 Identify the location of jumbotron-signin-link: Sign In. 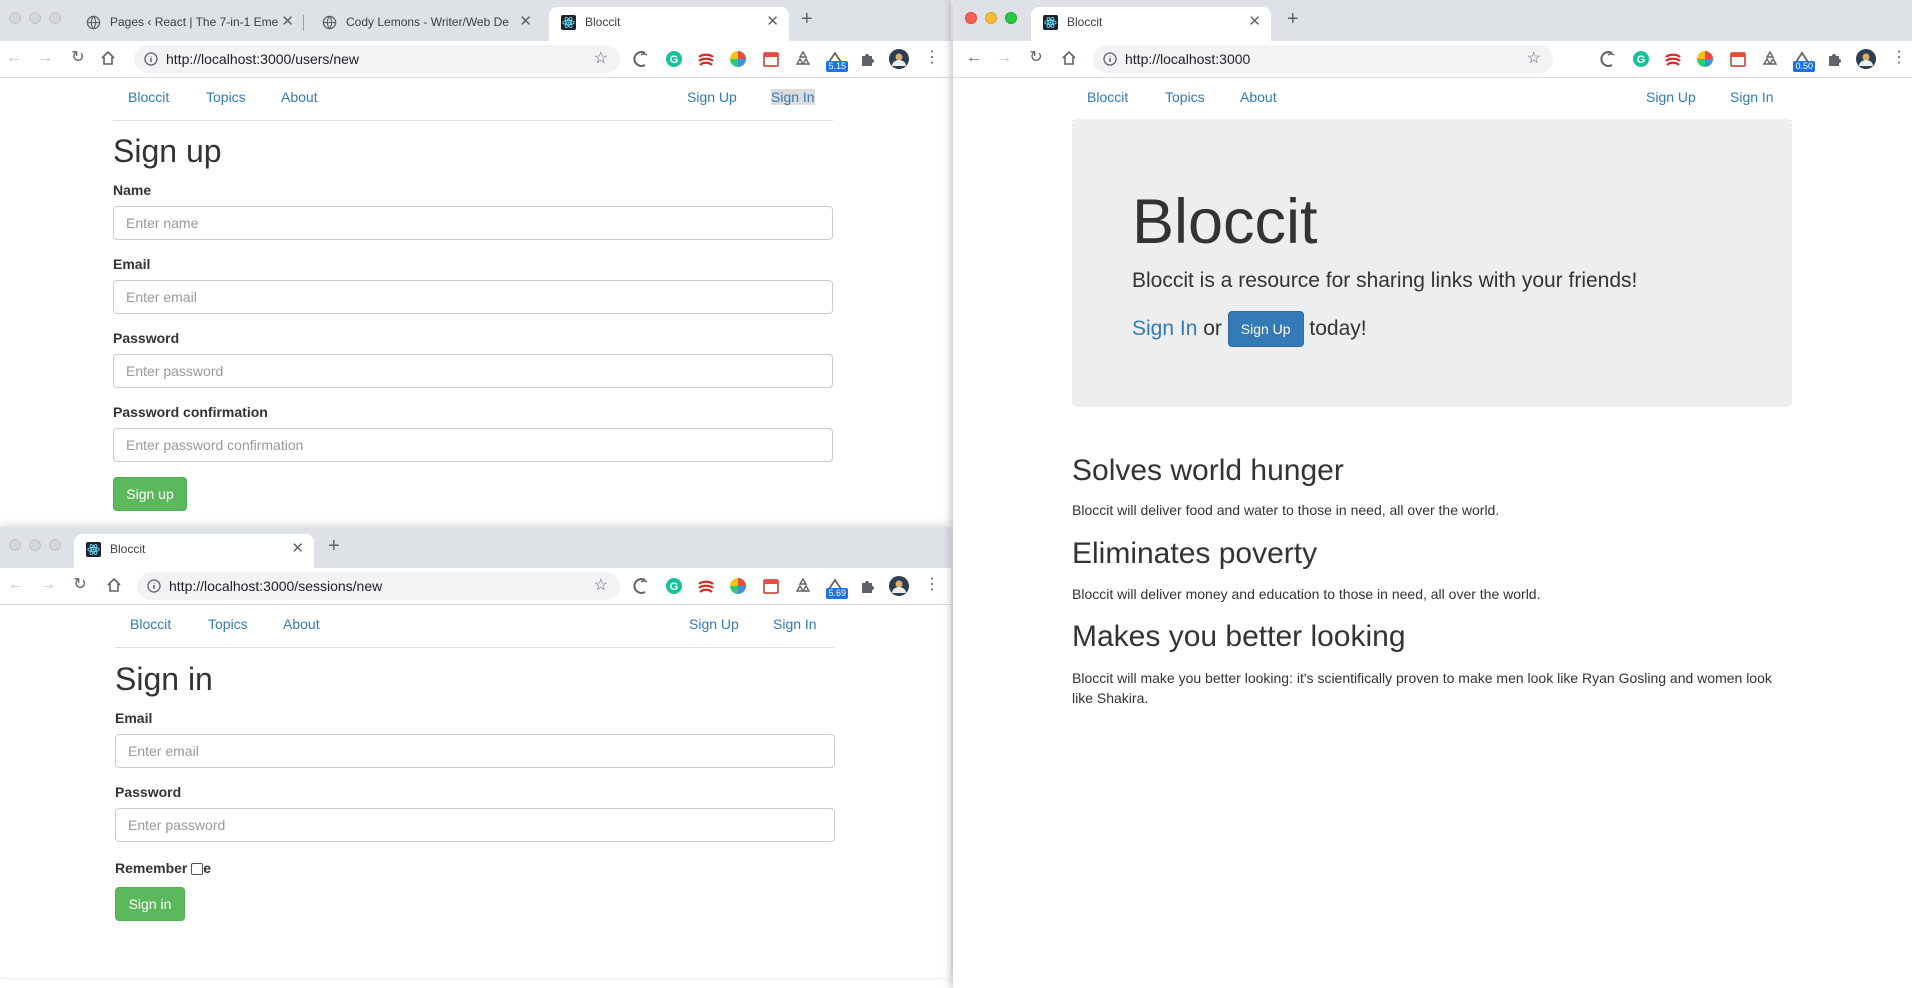
(1164, 328).